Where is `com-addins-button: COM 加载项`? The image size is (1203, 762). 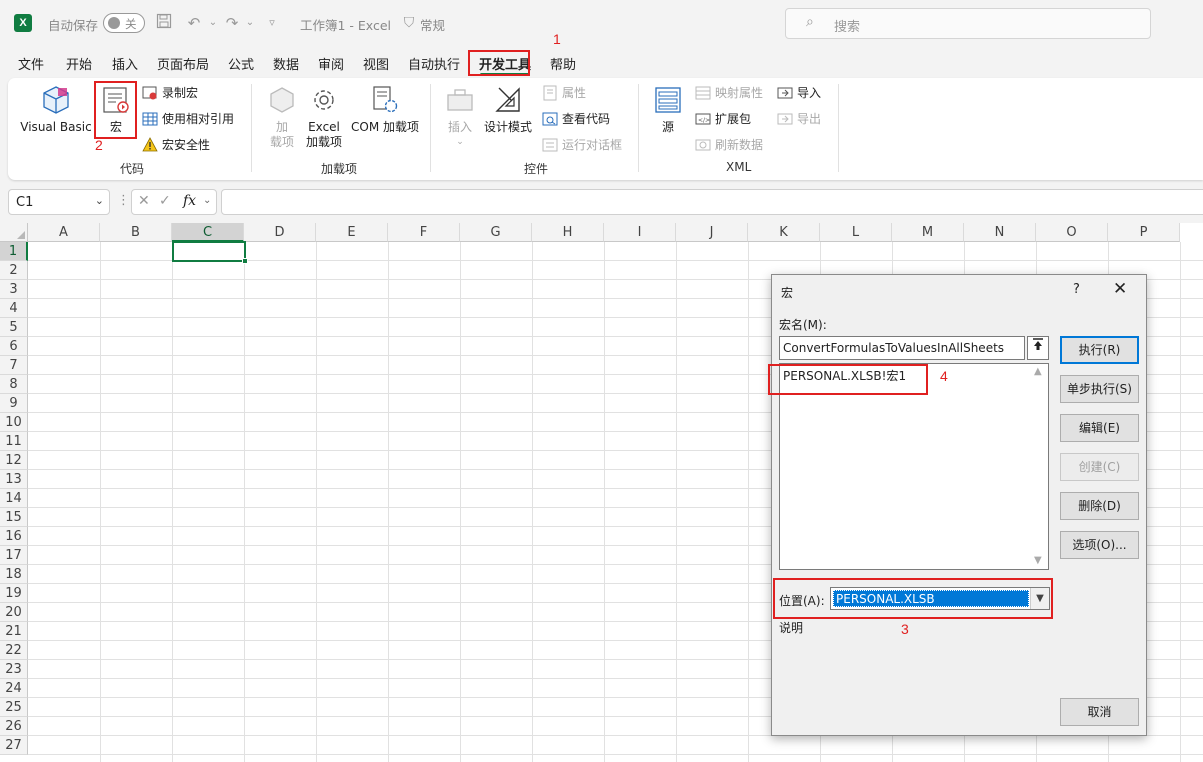
com-addins-button: COM 加载项 is located at coordinates (385, 109).